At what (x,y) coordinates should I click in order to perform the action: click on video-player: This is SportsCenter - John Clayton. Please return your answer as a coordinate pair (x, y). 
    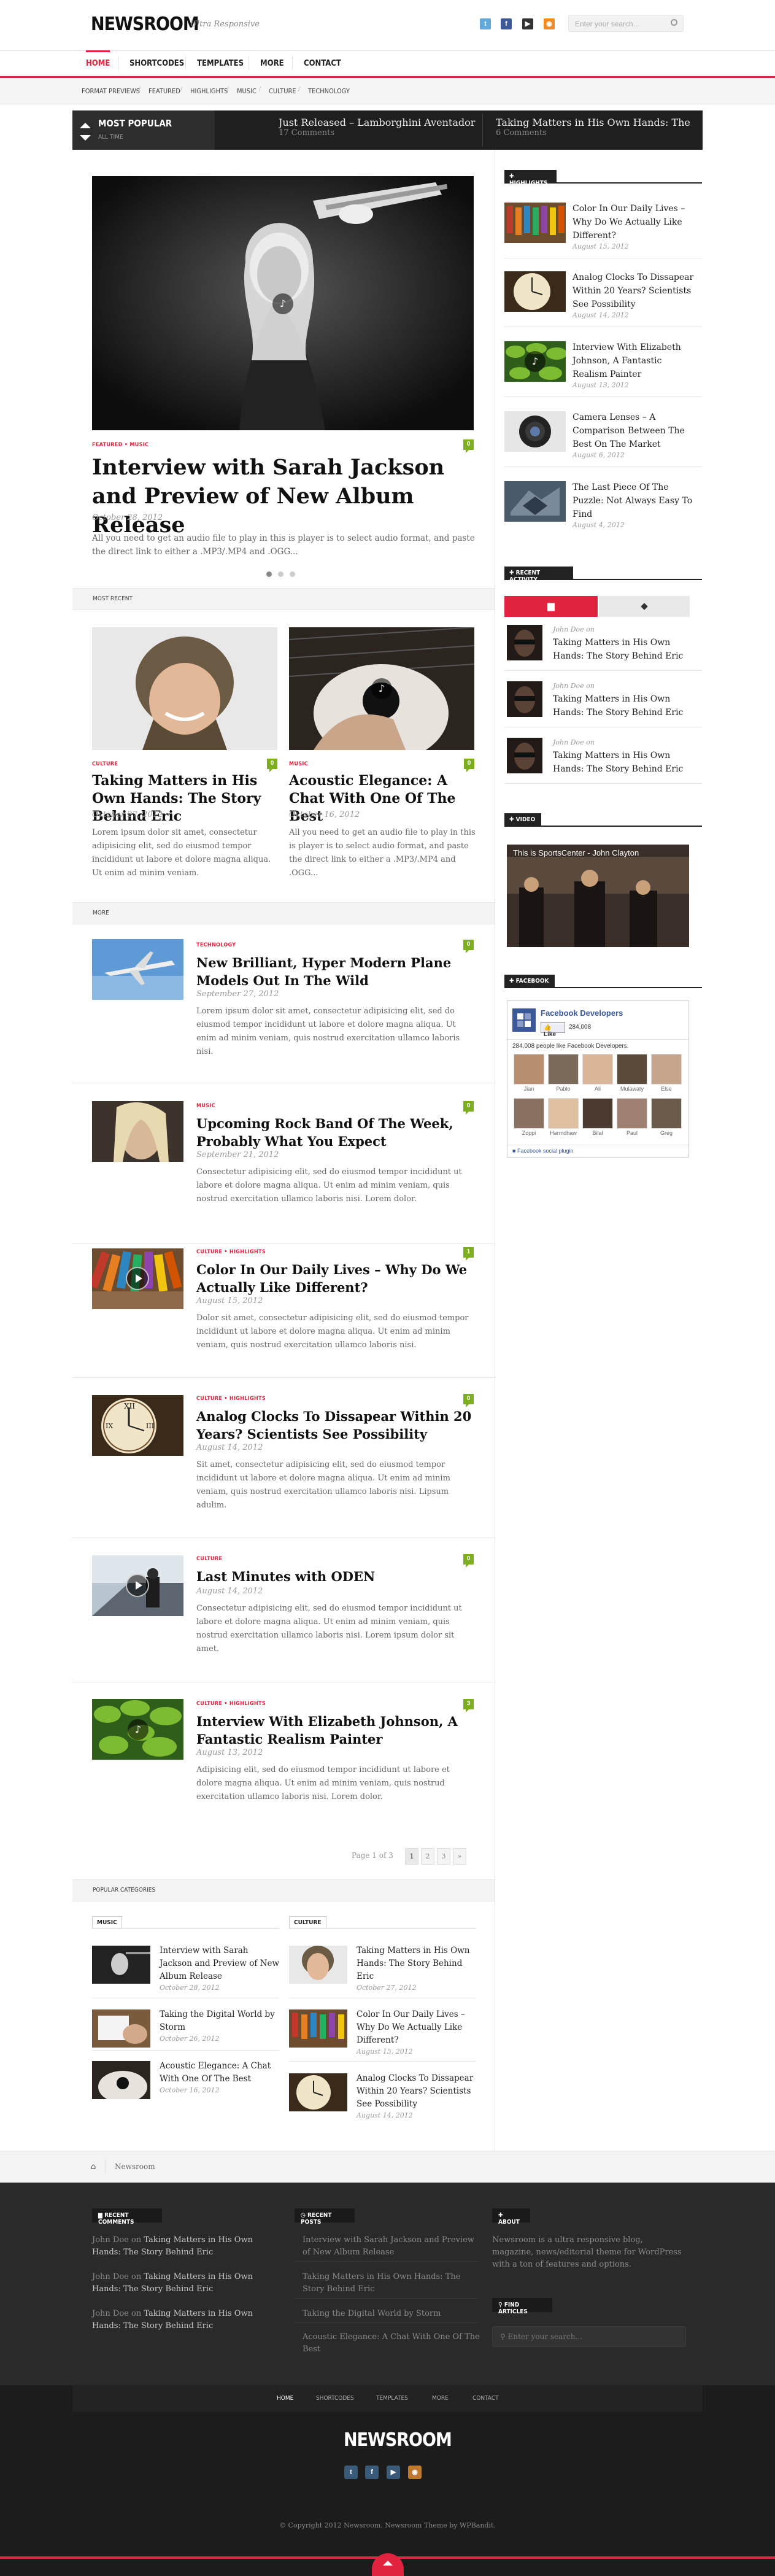
    Looking at the image, I should click on (598, 896).